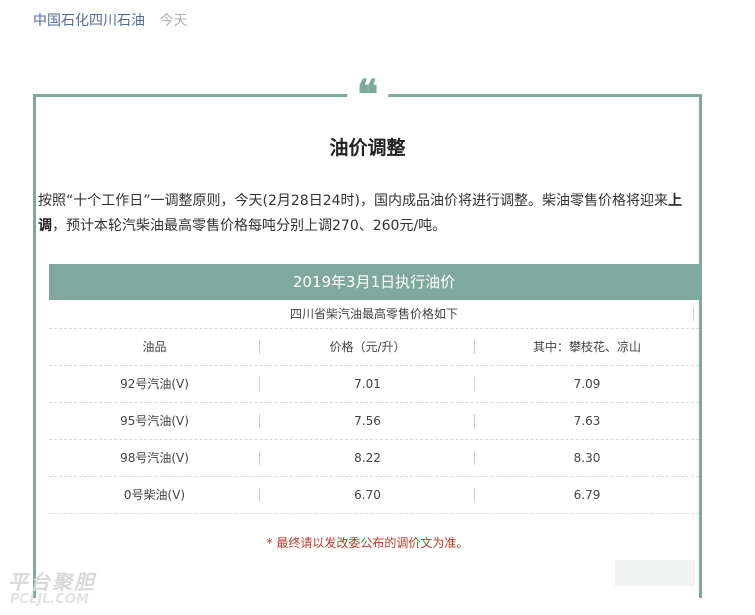  Describe the element at coordinates (367, 148) in the screenshot. I see `card-title: 油价调整` at that location.